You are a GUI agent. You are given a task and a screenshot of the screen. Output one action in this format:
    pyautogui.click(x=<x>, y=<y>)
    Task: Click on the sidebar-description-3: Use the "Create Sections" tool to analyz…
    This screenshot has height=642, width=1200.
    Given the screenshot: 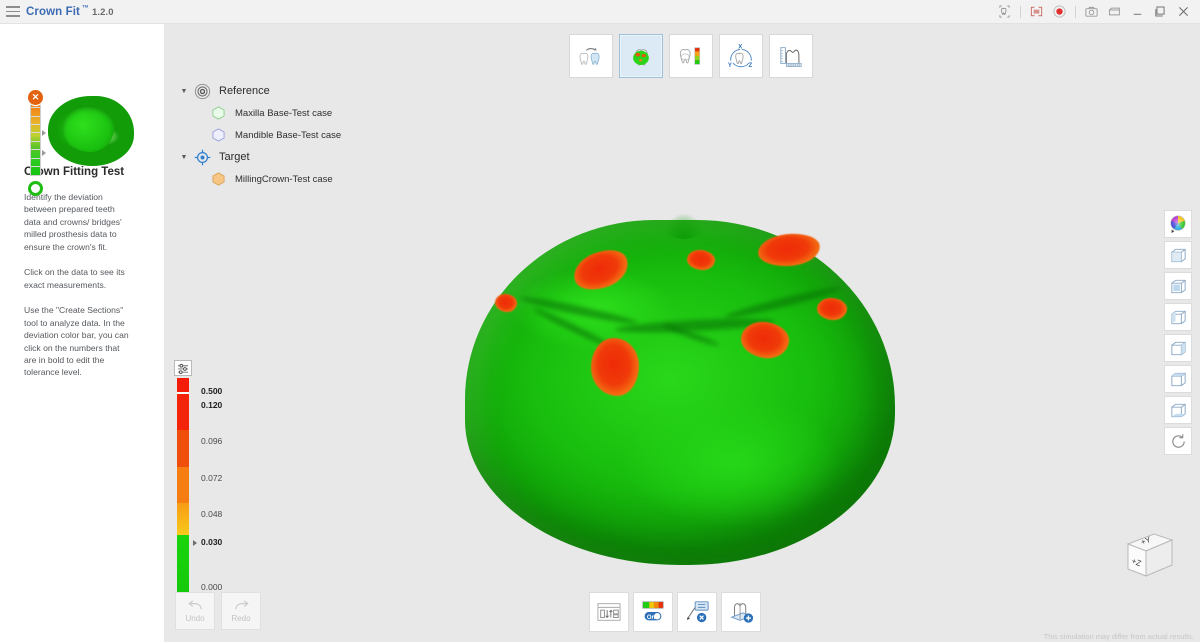 What is the action you would take?
    pyautogui.click(x=76, y=341)
    